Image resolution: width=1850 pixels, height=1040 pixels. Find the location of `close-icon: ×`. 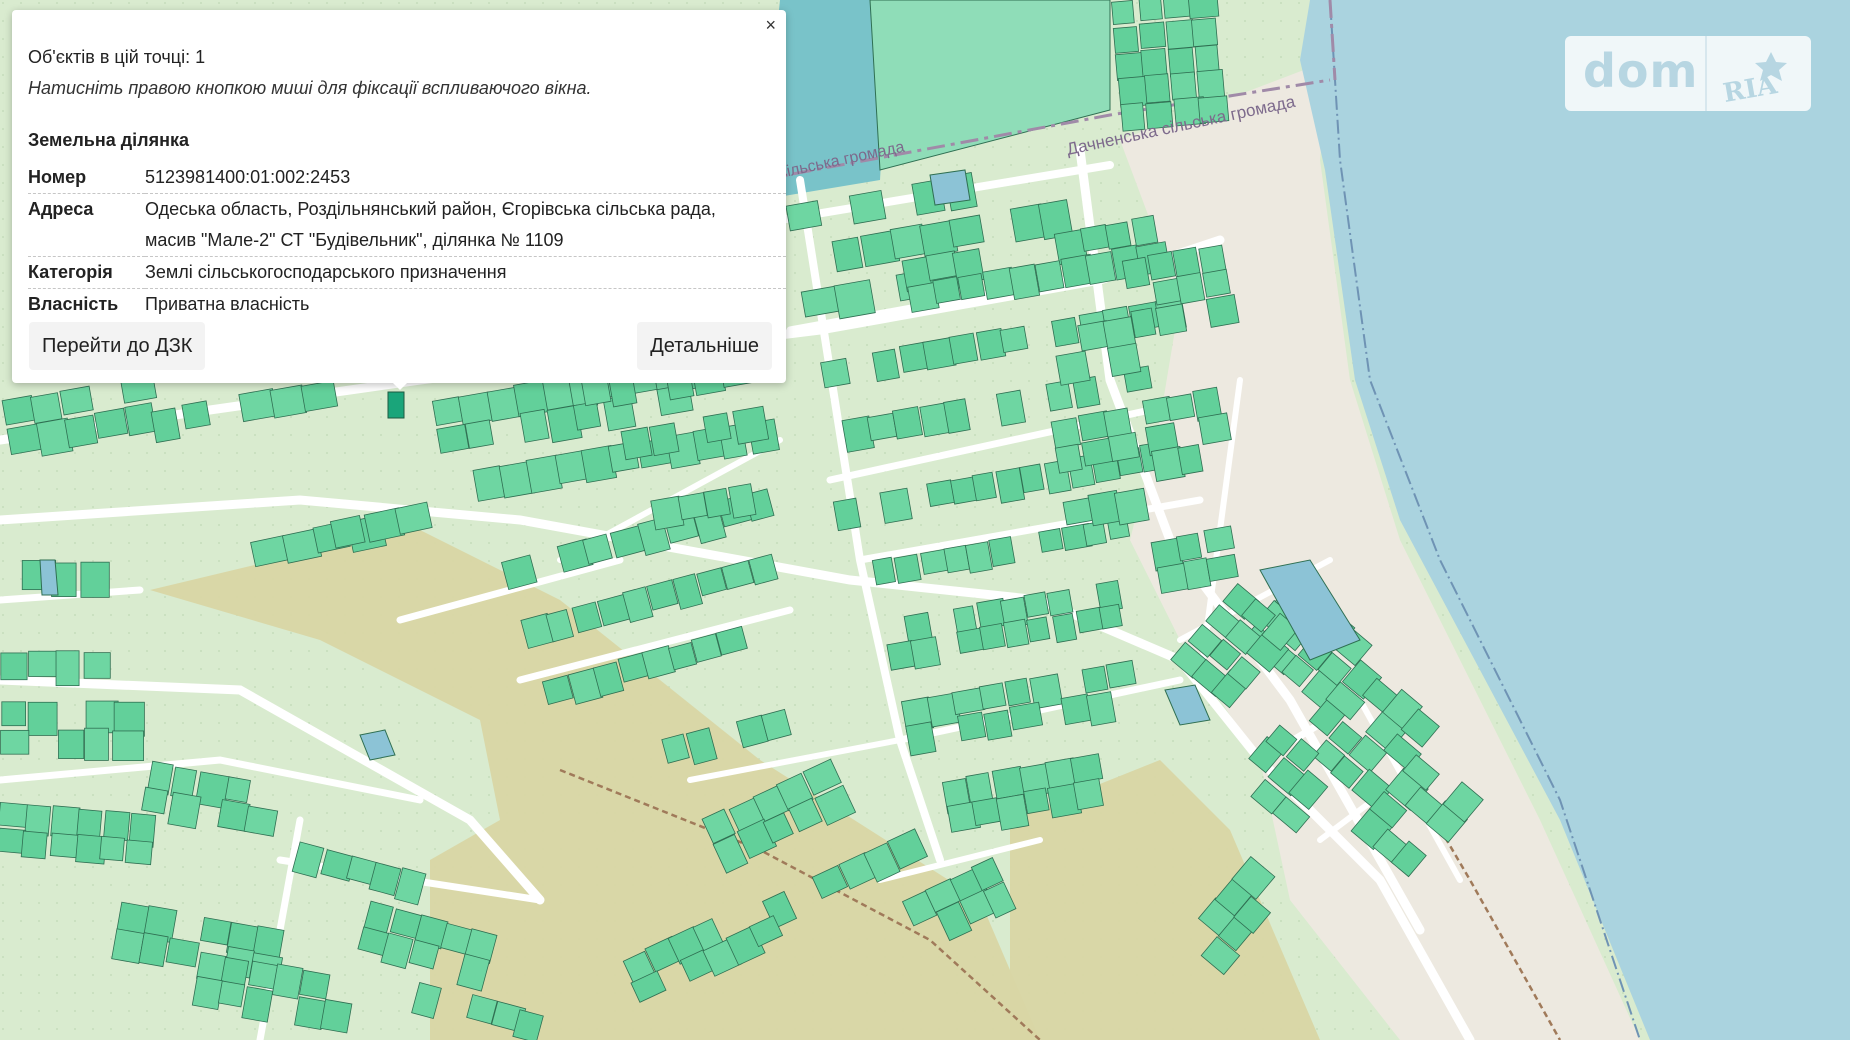

close-icon: × is located at coordinates (770, 25).